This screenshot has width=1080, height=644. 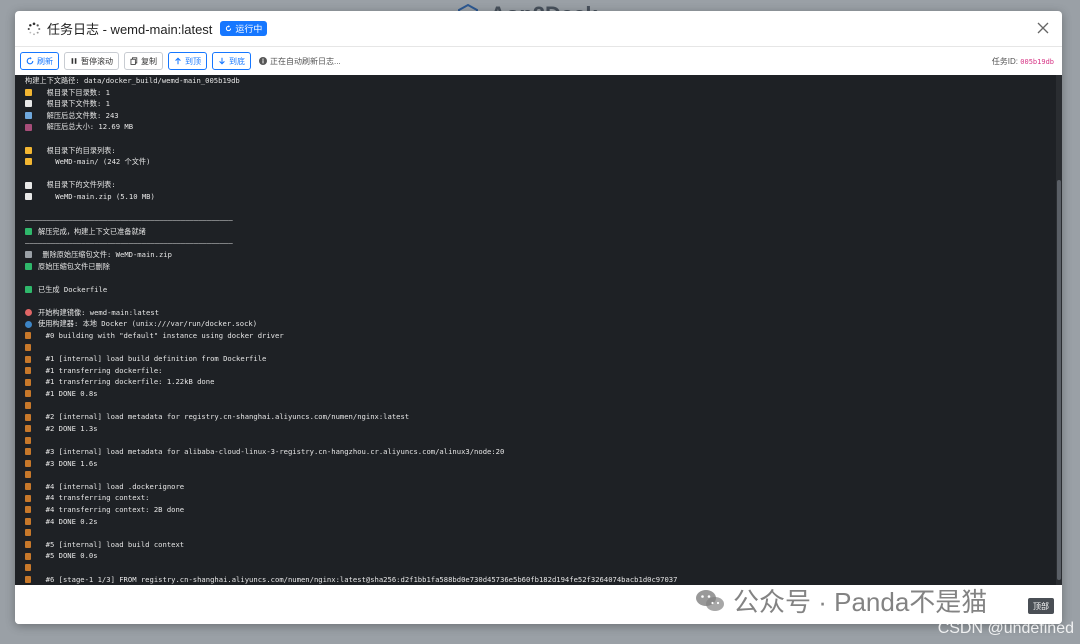 I want to click on bottom-label: 到底, so click(x=237, y=61).